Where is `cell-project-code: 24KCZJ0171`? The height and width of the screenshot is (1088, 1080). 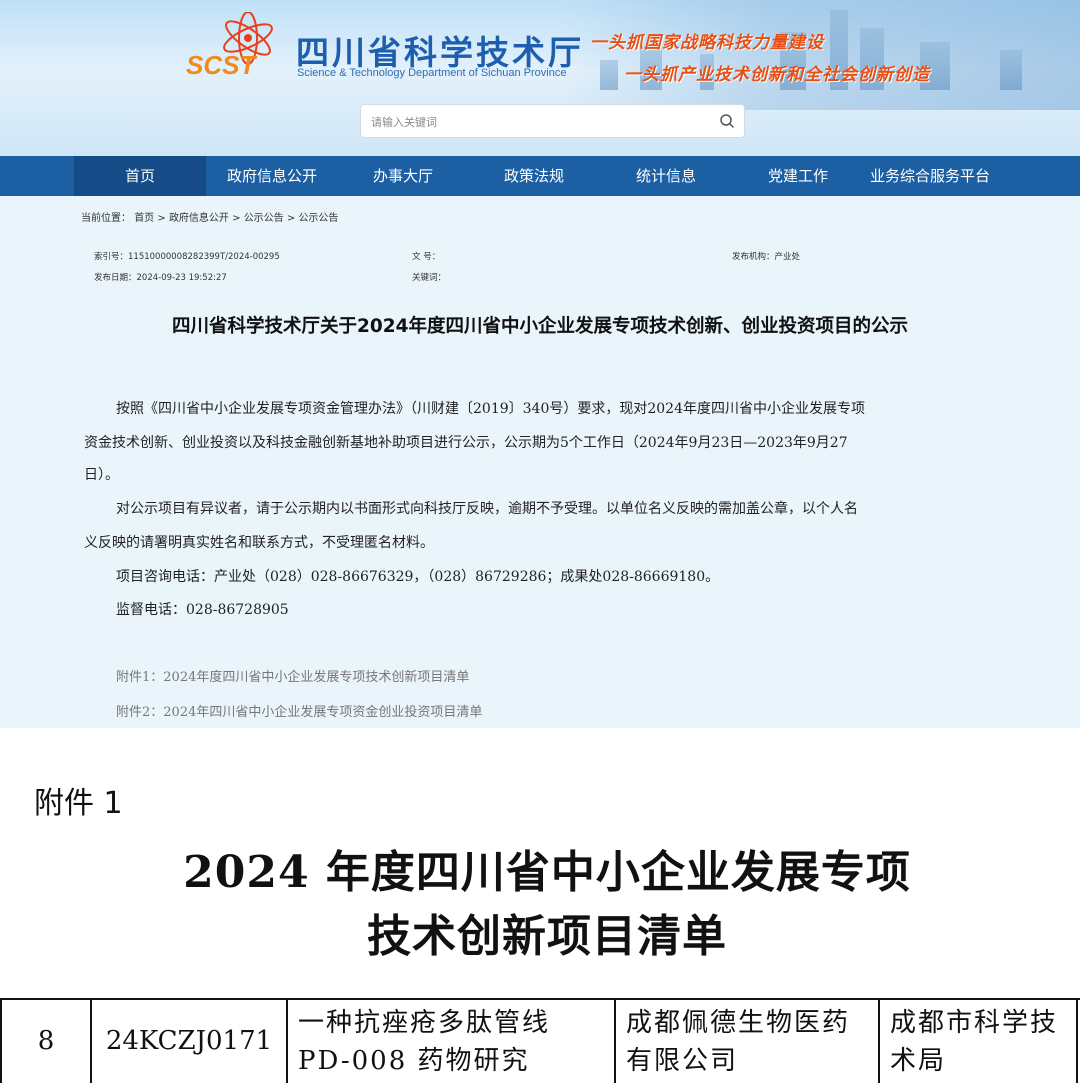
cell-project-code: 24KCZJ0171 is located at coordinates (190, 1040).